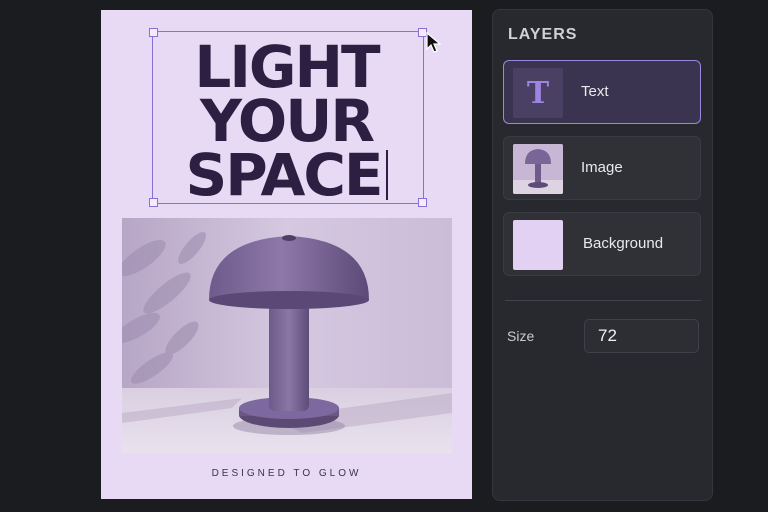 The width and height of the screenshot is (768, 512). I want to click on layer-item-image: Image, so click(602, 168).